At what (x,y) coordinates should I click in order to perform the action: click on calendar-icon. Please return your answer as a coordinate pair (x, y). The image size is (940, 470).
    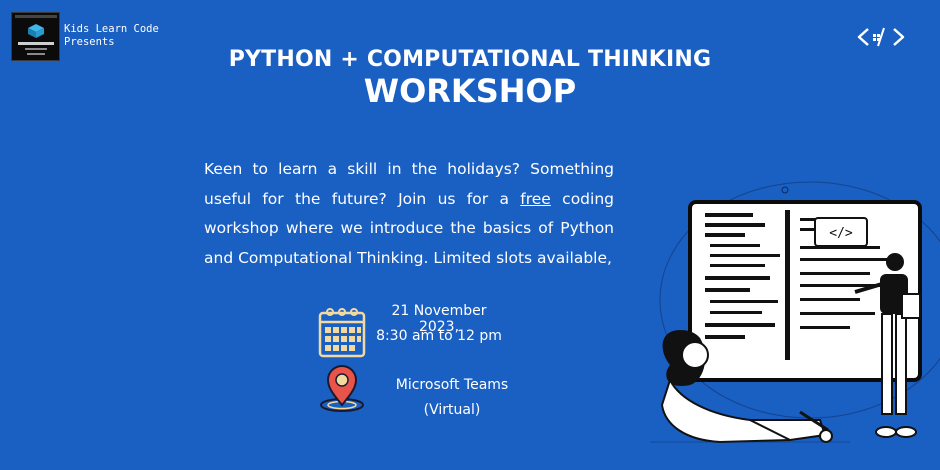
    Looking at the image, I should click on (342, 333).